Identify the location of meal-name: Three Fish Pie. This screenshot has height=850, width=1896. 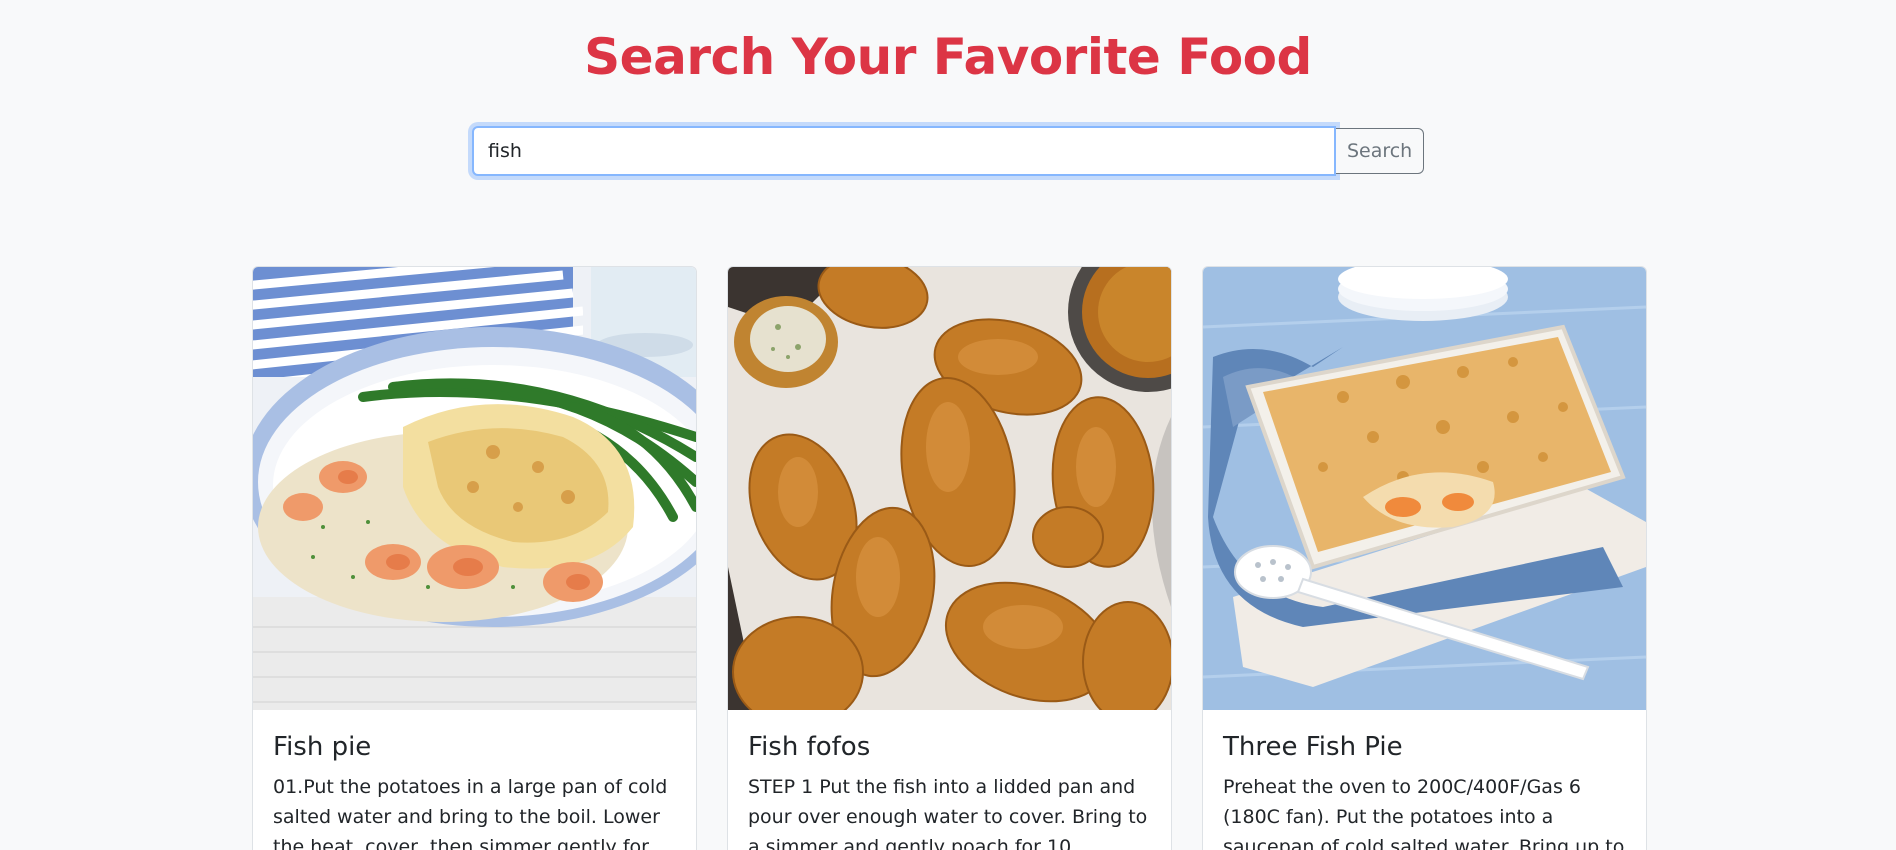
(1313, 747).